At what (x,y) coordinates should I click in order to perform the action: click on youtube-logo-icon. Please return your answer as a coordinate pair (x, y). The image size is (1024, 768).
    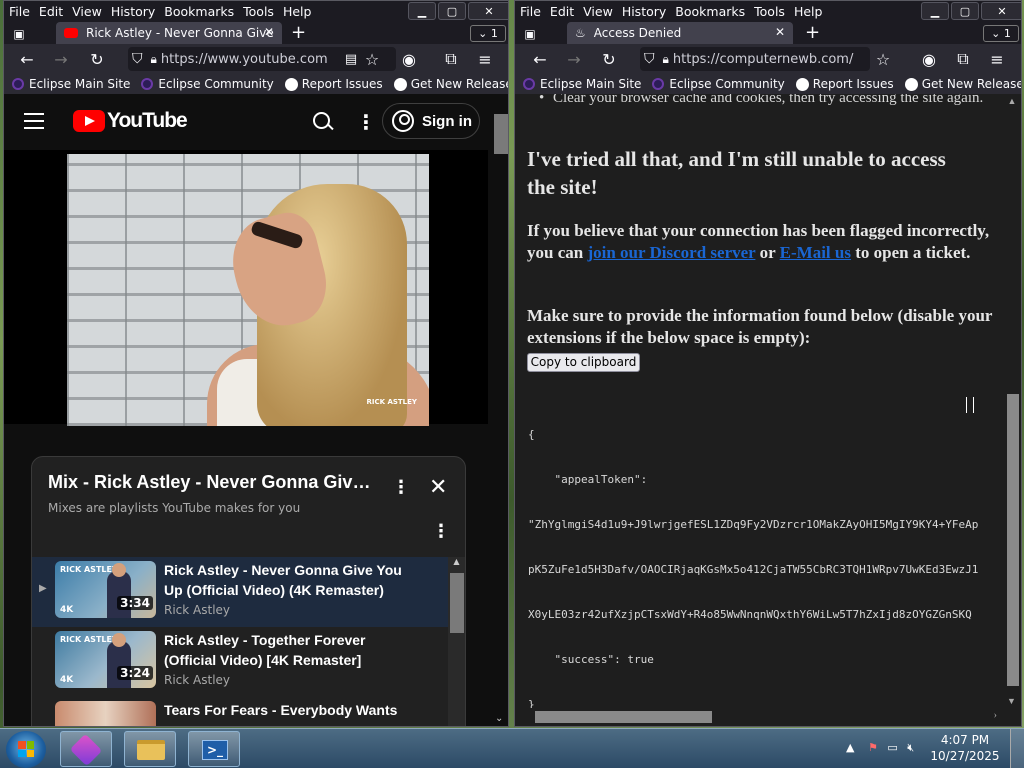
    Looking at the image, I should click on (89, 121).